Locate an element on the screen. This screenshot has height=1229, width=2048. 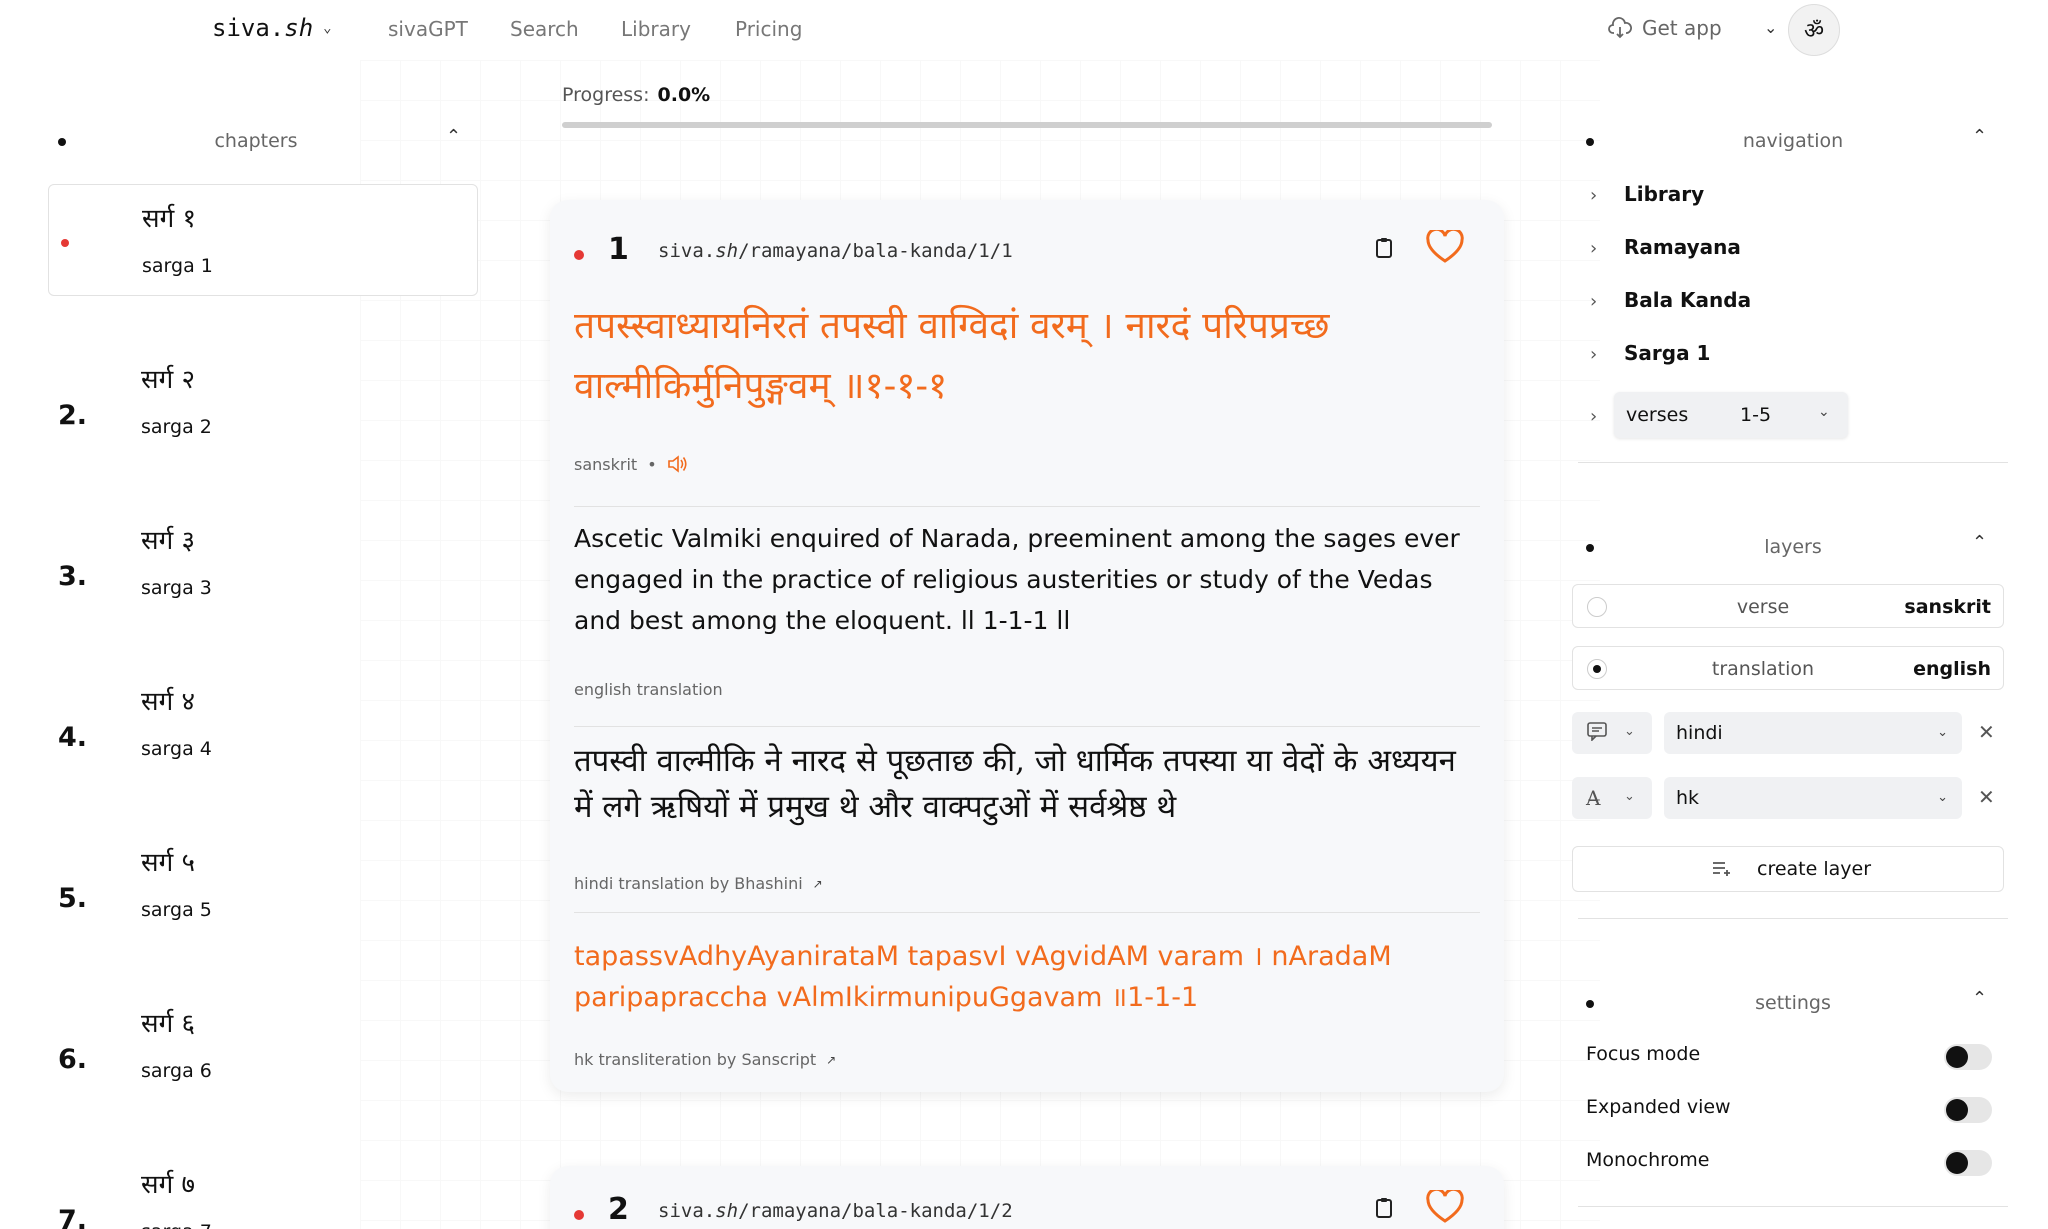
layers-header: layers ⌃ is located at coordinates (1793, 548).